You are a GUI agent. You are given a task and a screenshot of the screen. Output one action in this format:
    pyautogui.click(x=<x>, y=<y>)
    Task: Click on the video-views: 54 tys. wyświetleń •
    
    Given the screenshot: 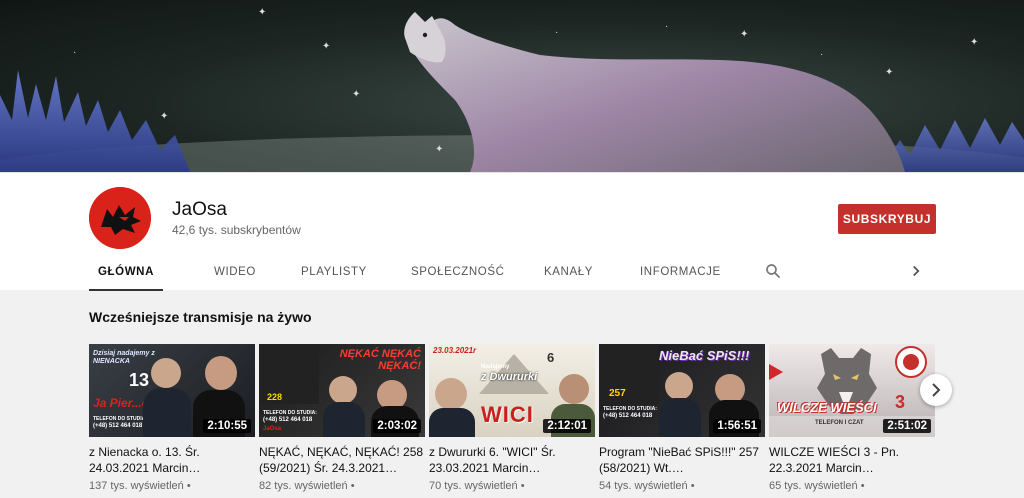 What is the action you would take?
    pyautogui.click(x=647, y=486)
    